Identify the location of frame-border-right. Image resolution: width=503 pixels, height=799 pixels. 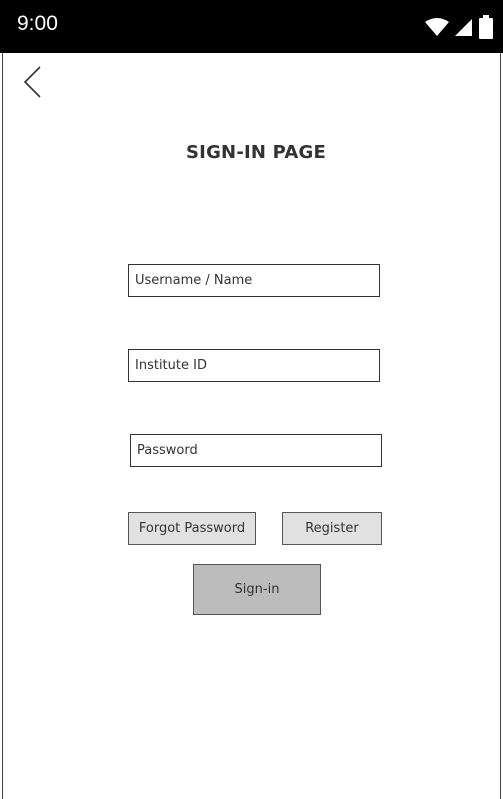
(500, 426).